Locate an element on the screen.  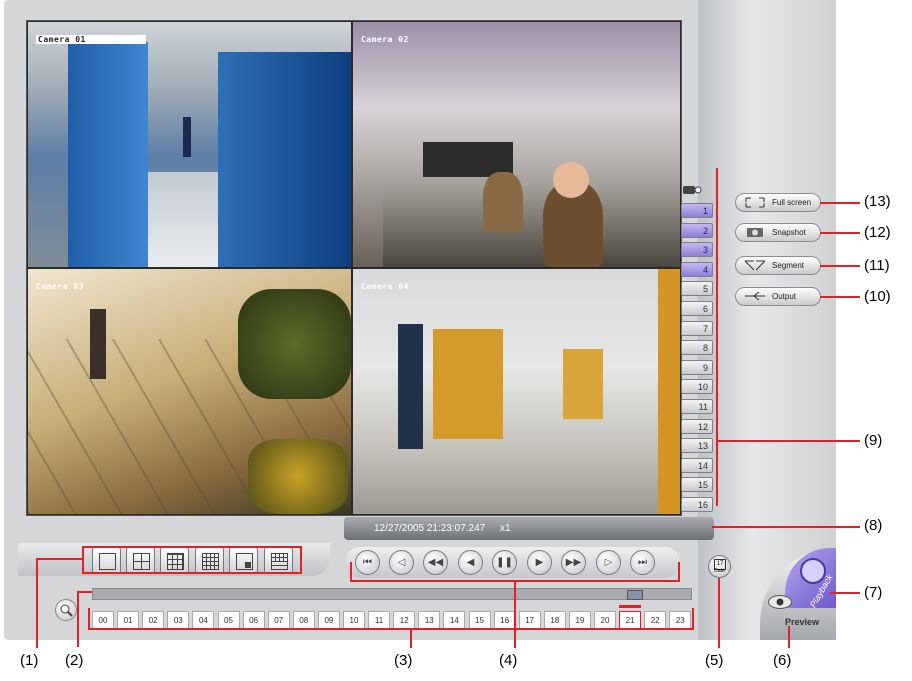
layout-13-icon is located at coordinates (279, 561).